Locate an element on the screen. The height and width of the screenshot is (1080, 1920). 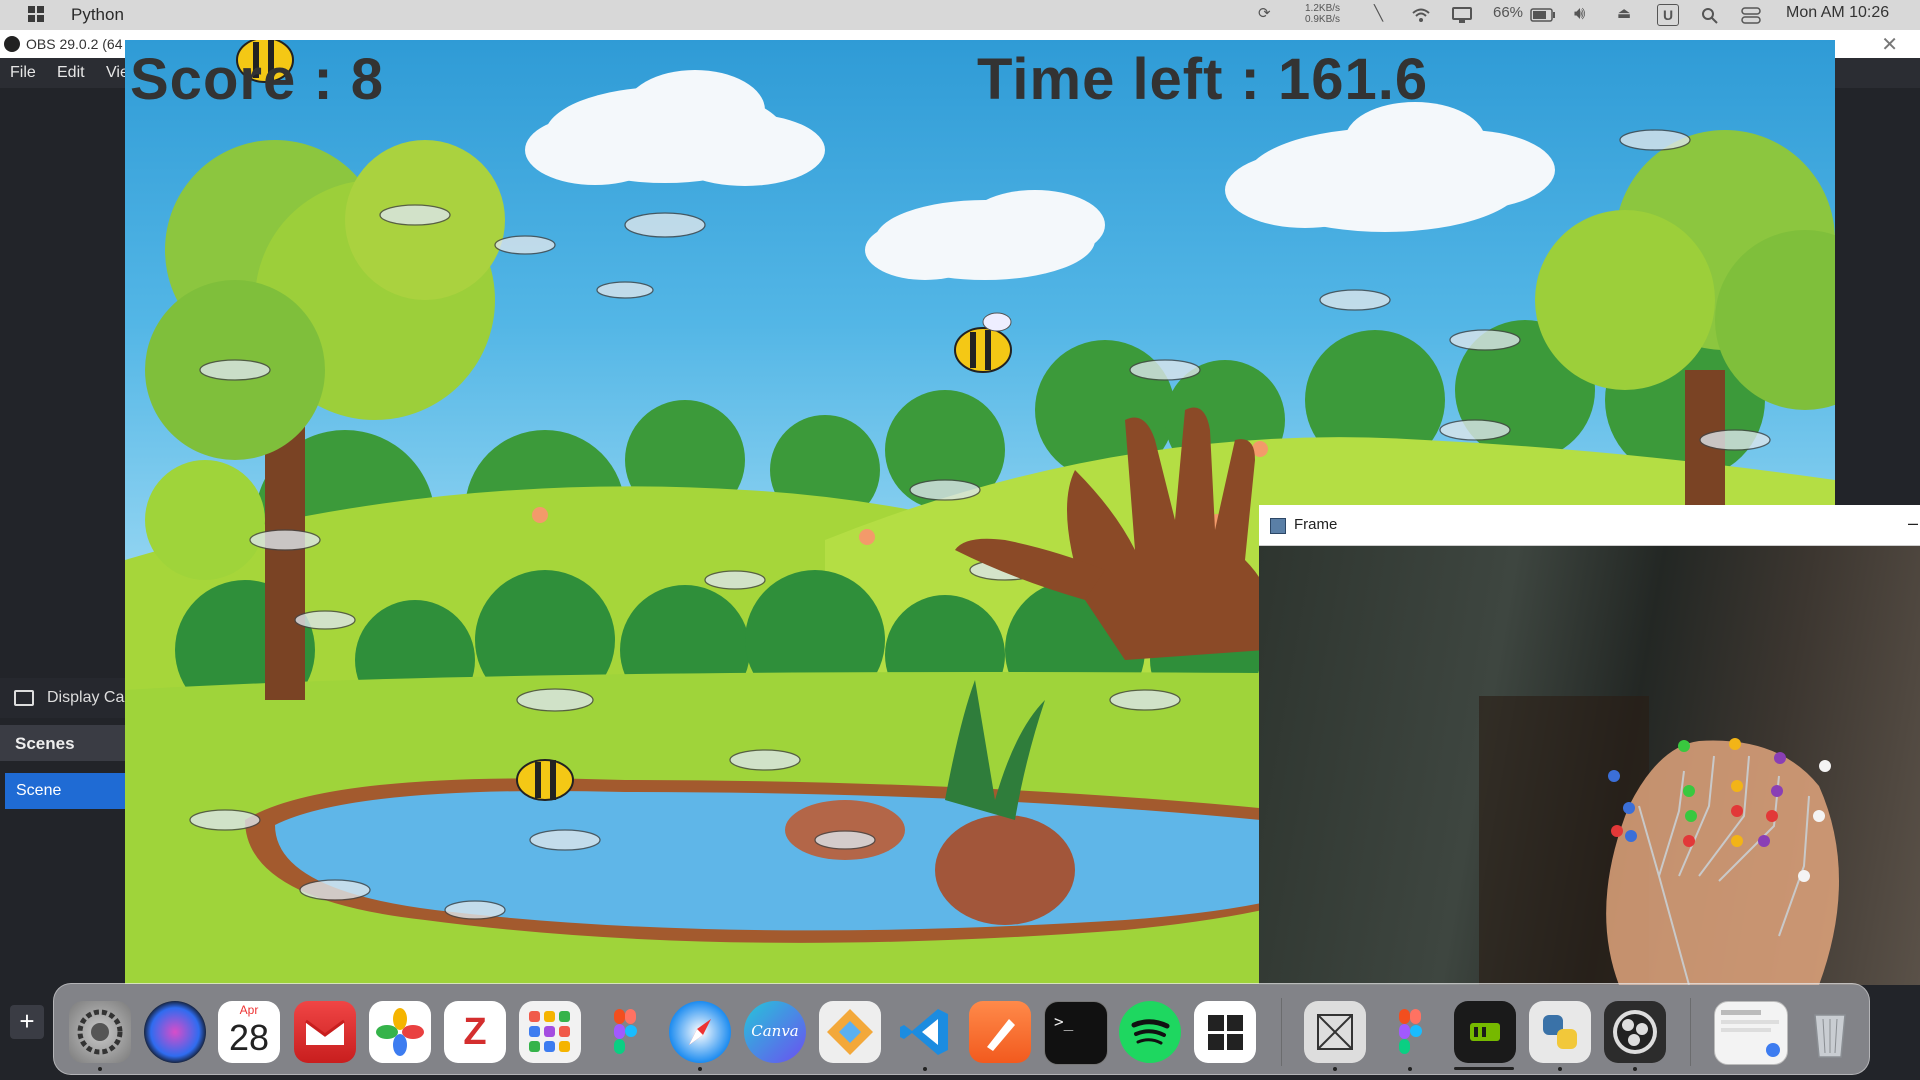
x-window-icon is located at coordinates (1335, 1032).